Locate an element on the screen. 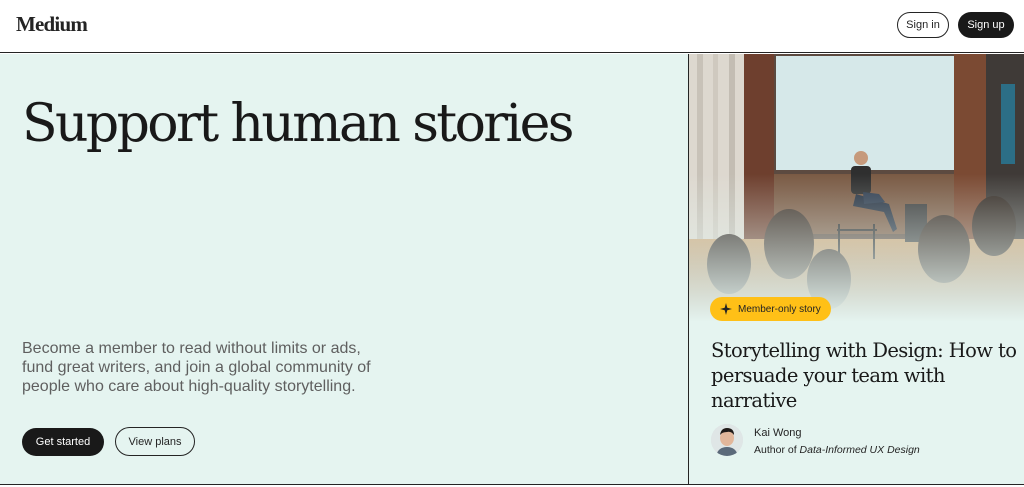 The width and height of the screenshot is (1024, 487). hero-headline: Support human stories is located at coordinates (298, 124).